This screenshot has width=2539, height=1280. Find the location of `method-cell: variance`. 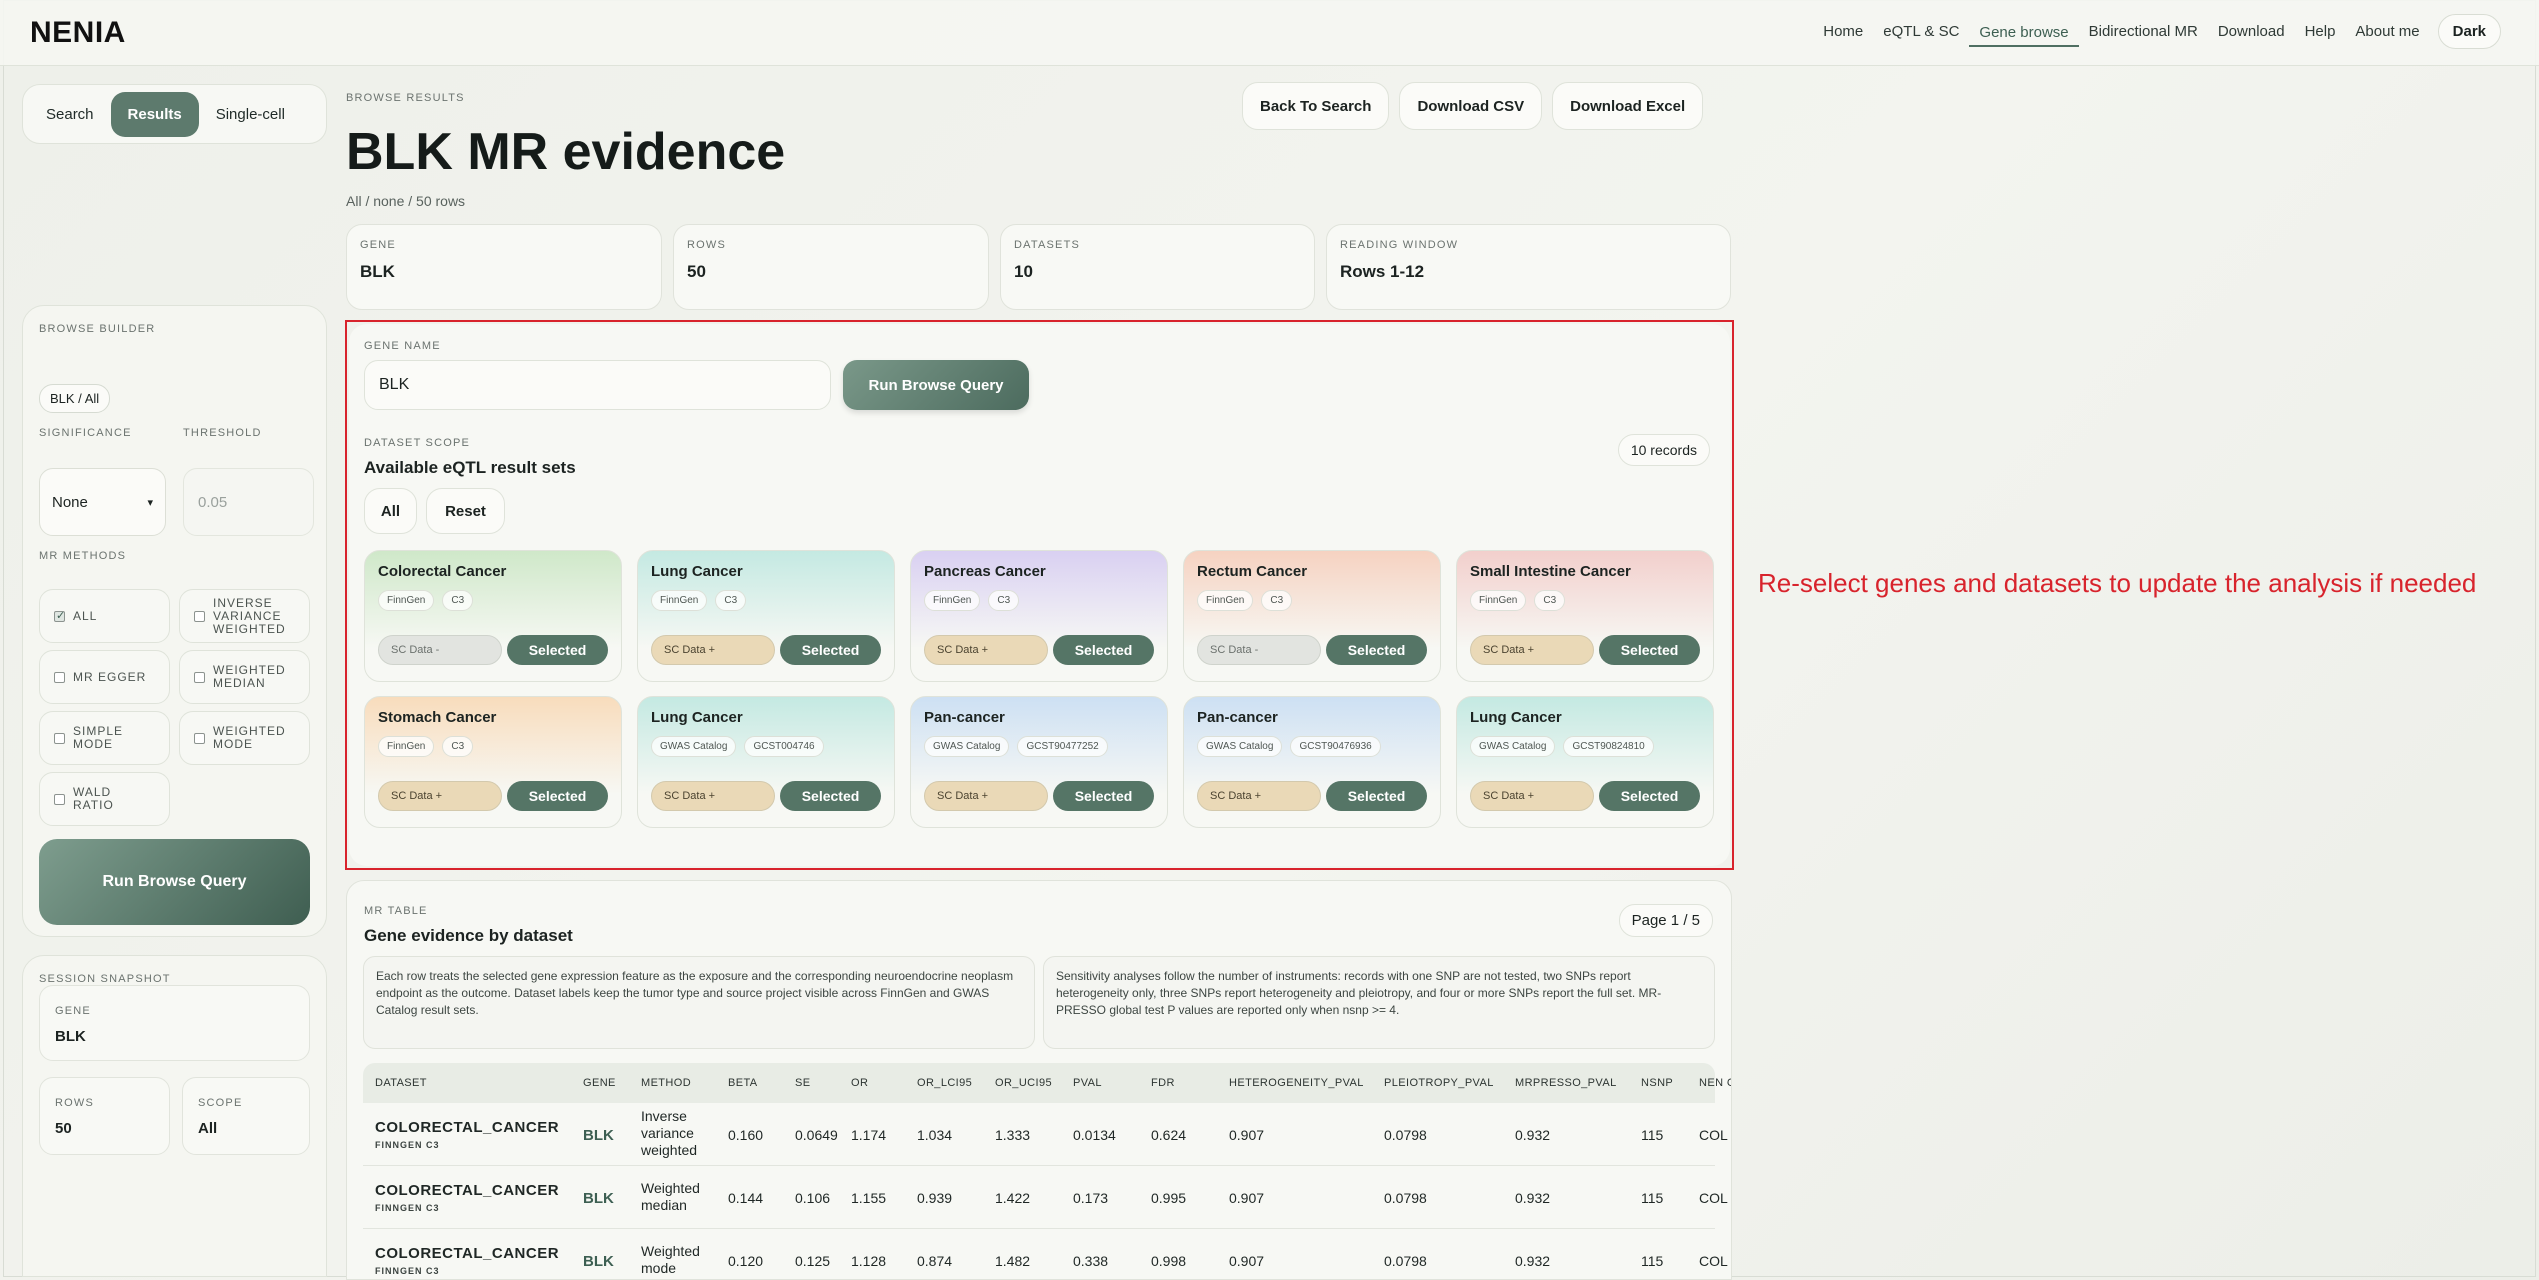

method-cell: variance is located at coordinates (667, 1133).